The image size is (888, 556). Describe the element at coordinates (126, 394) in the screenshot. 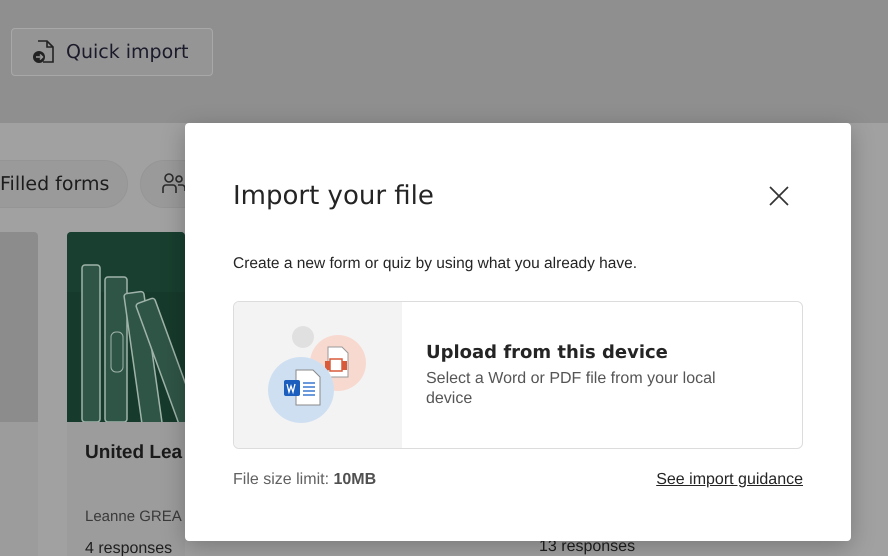

I see `form-card: United Lea Leanne GREA 4 responses` at that location.